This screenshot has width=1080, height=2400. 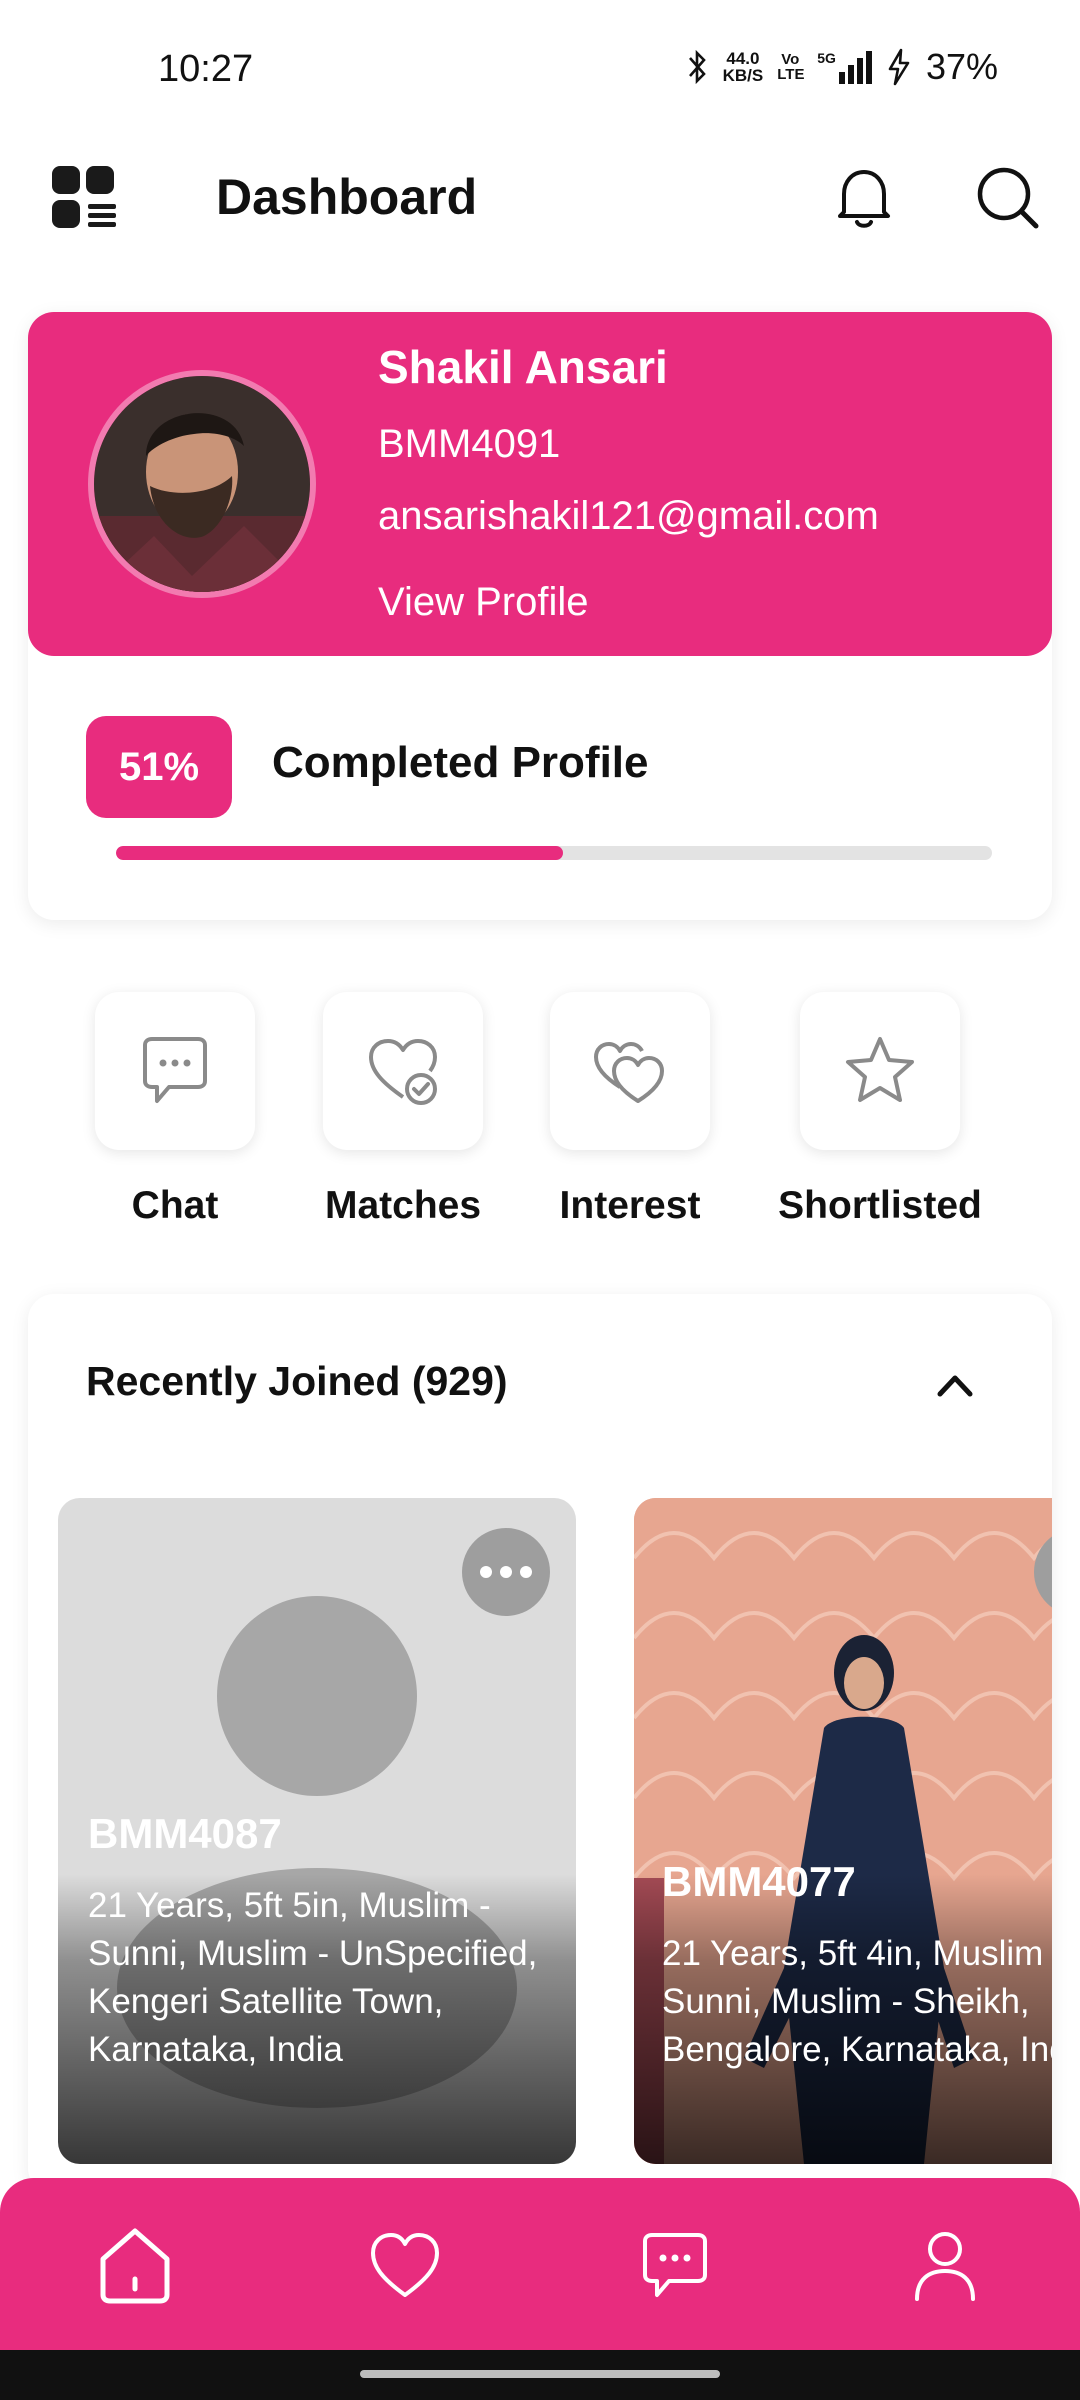 I want to click on heart-icon, so click(x=405, y=2265).